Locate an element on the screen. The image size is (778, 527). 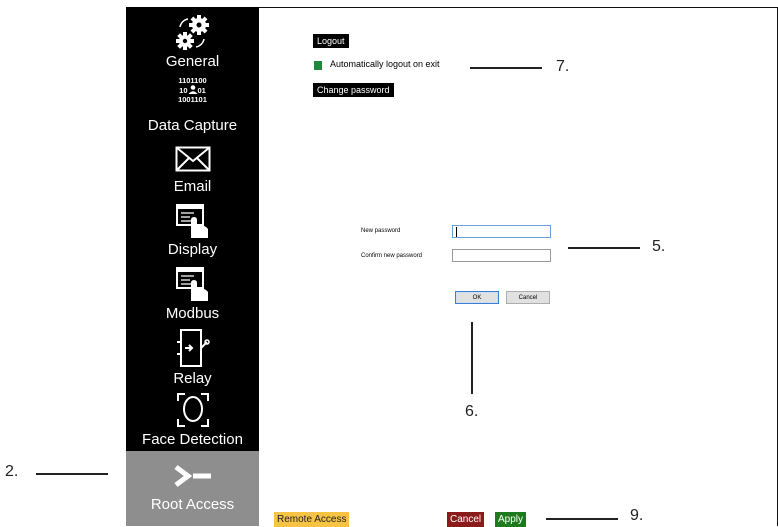
auto-logout-label: Automatically logout on exit is located at coordinates (385, 64).